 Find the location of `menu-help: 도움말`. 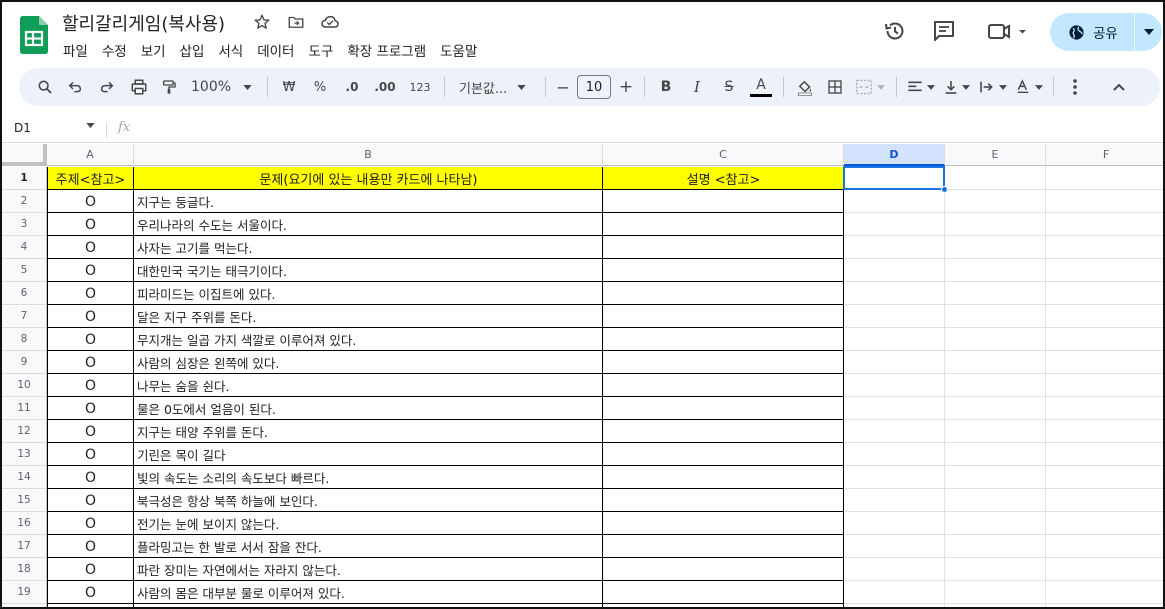

menu-help: 도움말 is located at coordinates (461, 50).